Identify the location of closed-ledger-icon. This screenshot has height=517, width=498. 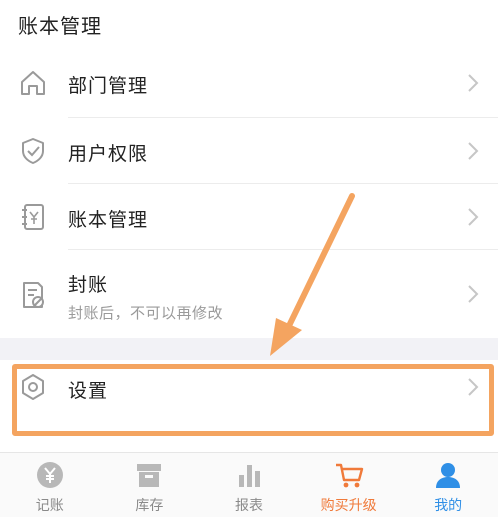
(33, 295).